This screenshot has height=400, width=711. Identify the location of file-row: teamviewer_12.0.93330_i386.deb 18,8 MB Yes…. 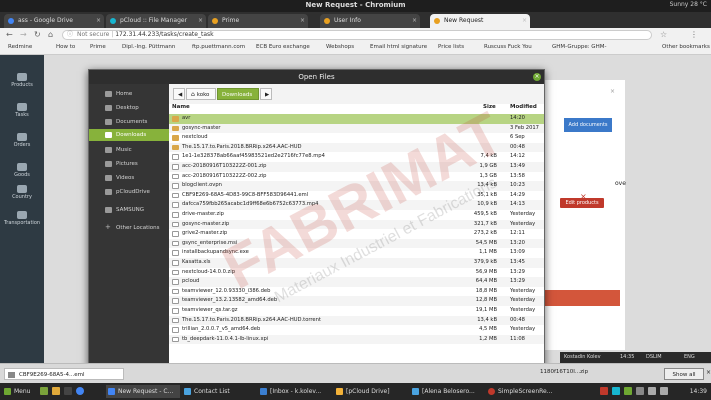
(356, 292).